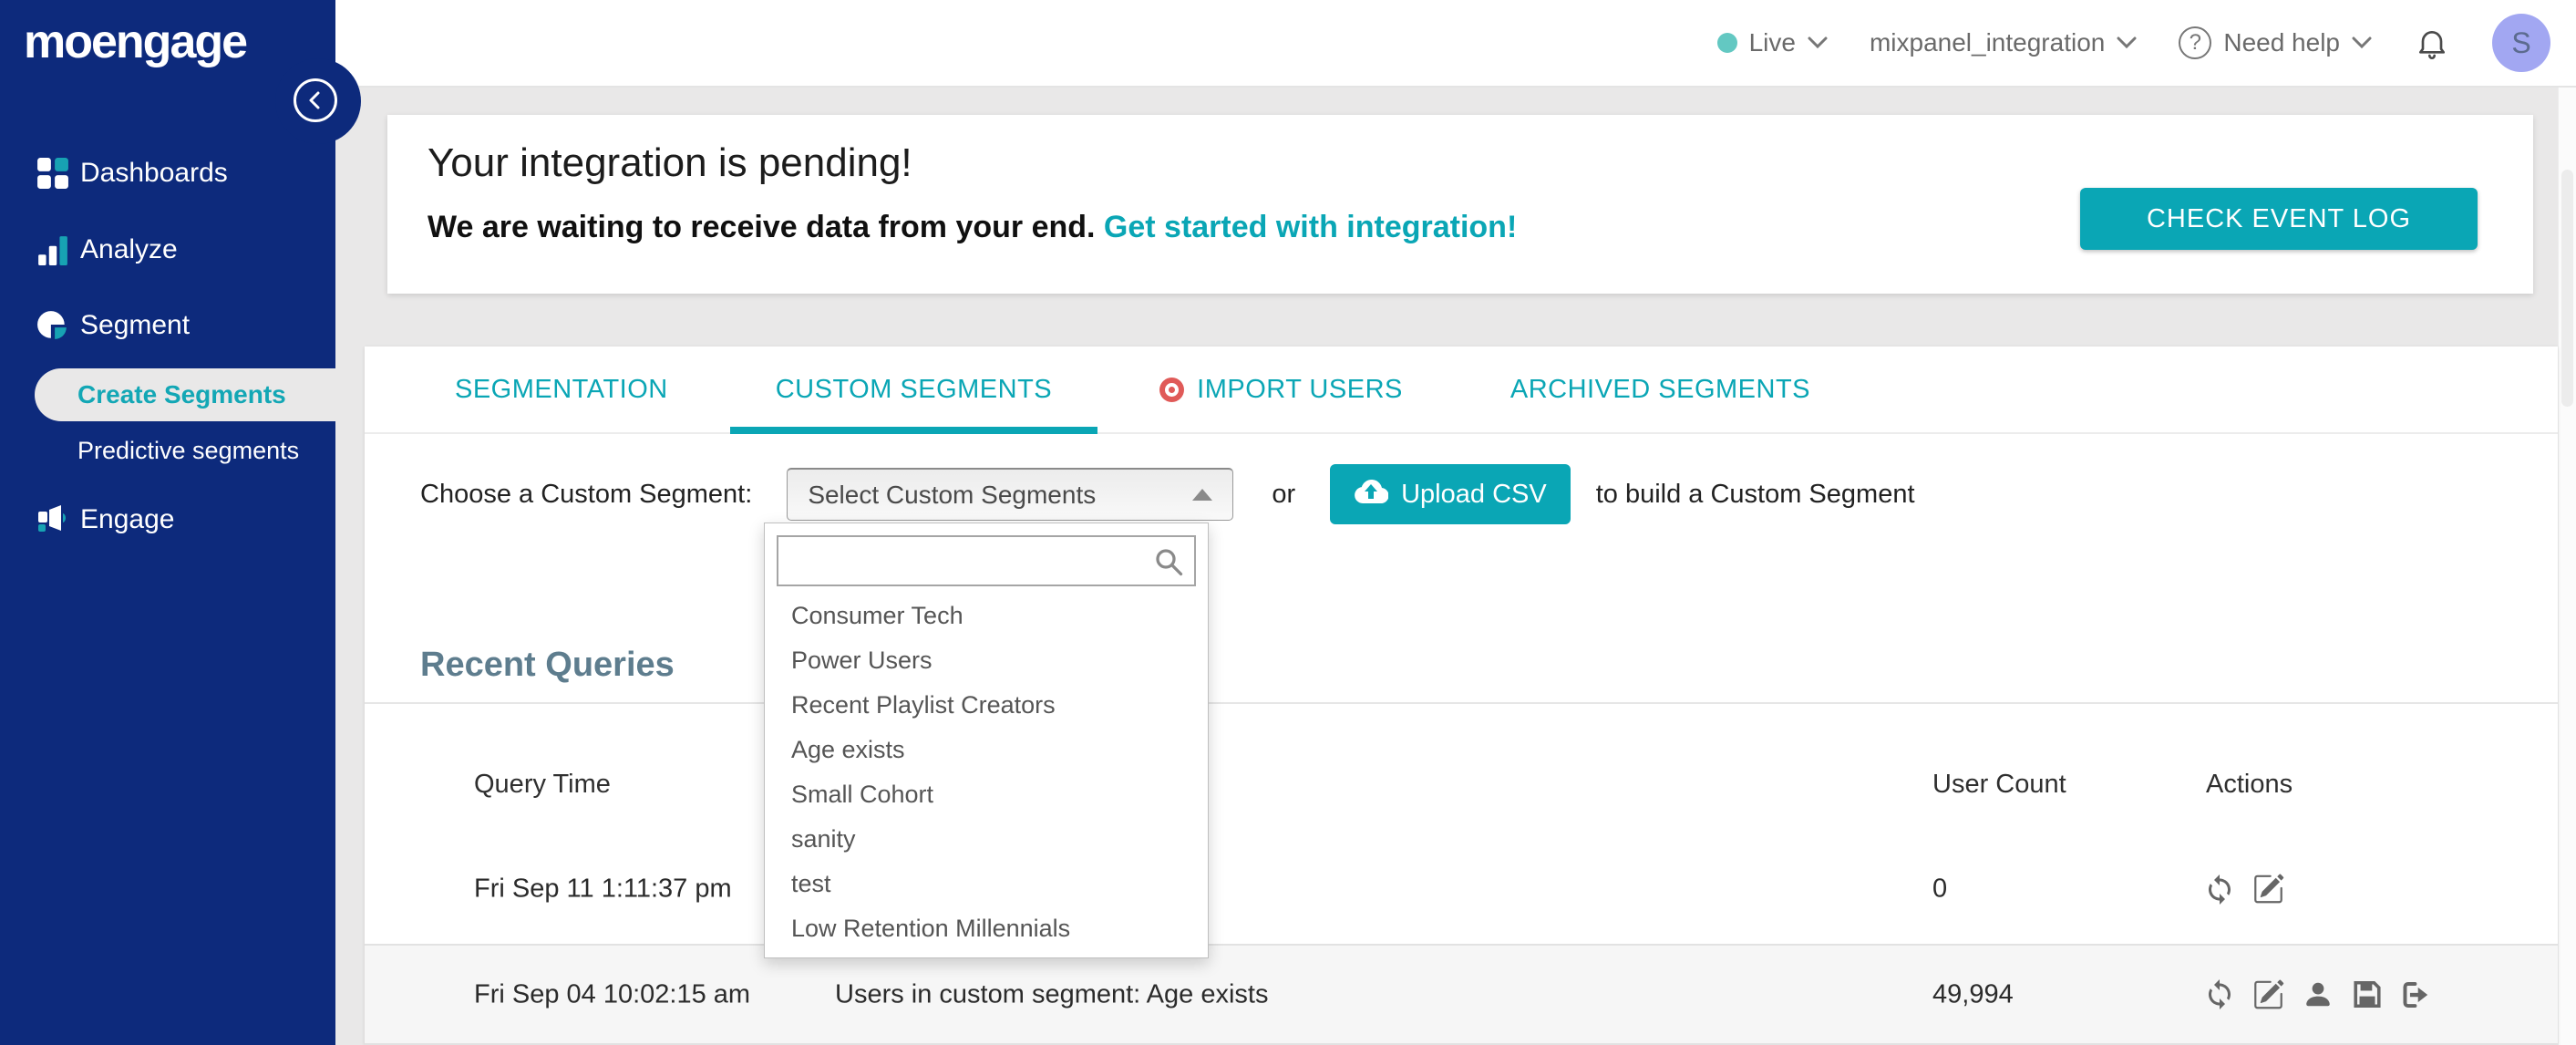  What do you see at coordinates (1999, 784) in the screenshot?
I see `column-header-user-count: User Count` at bounding box center [1999, 784].